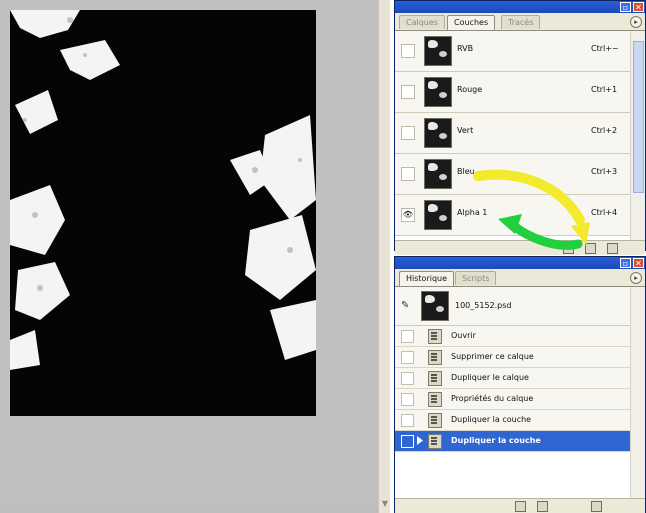 This screenshot has height=513, width=646. What do you see at coordinates (420, 440) in the screenshot?
I see `current-state-marker-icon` at bounding box center [420, 440].